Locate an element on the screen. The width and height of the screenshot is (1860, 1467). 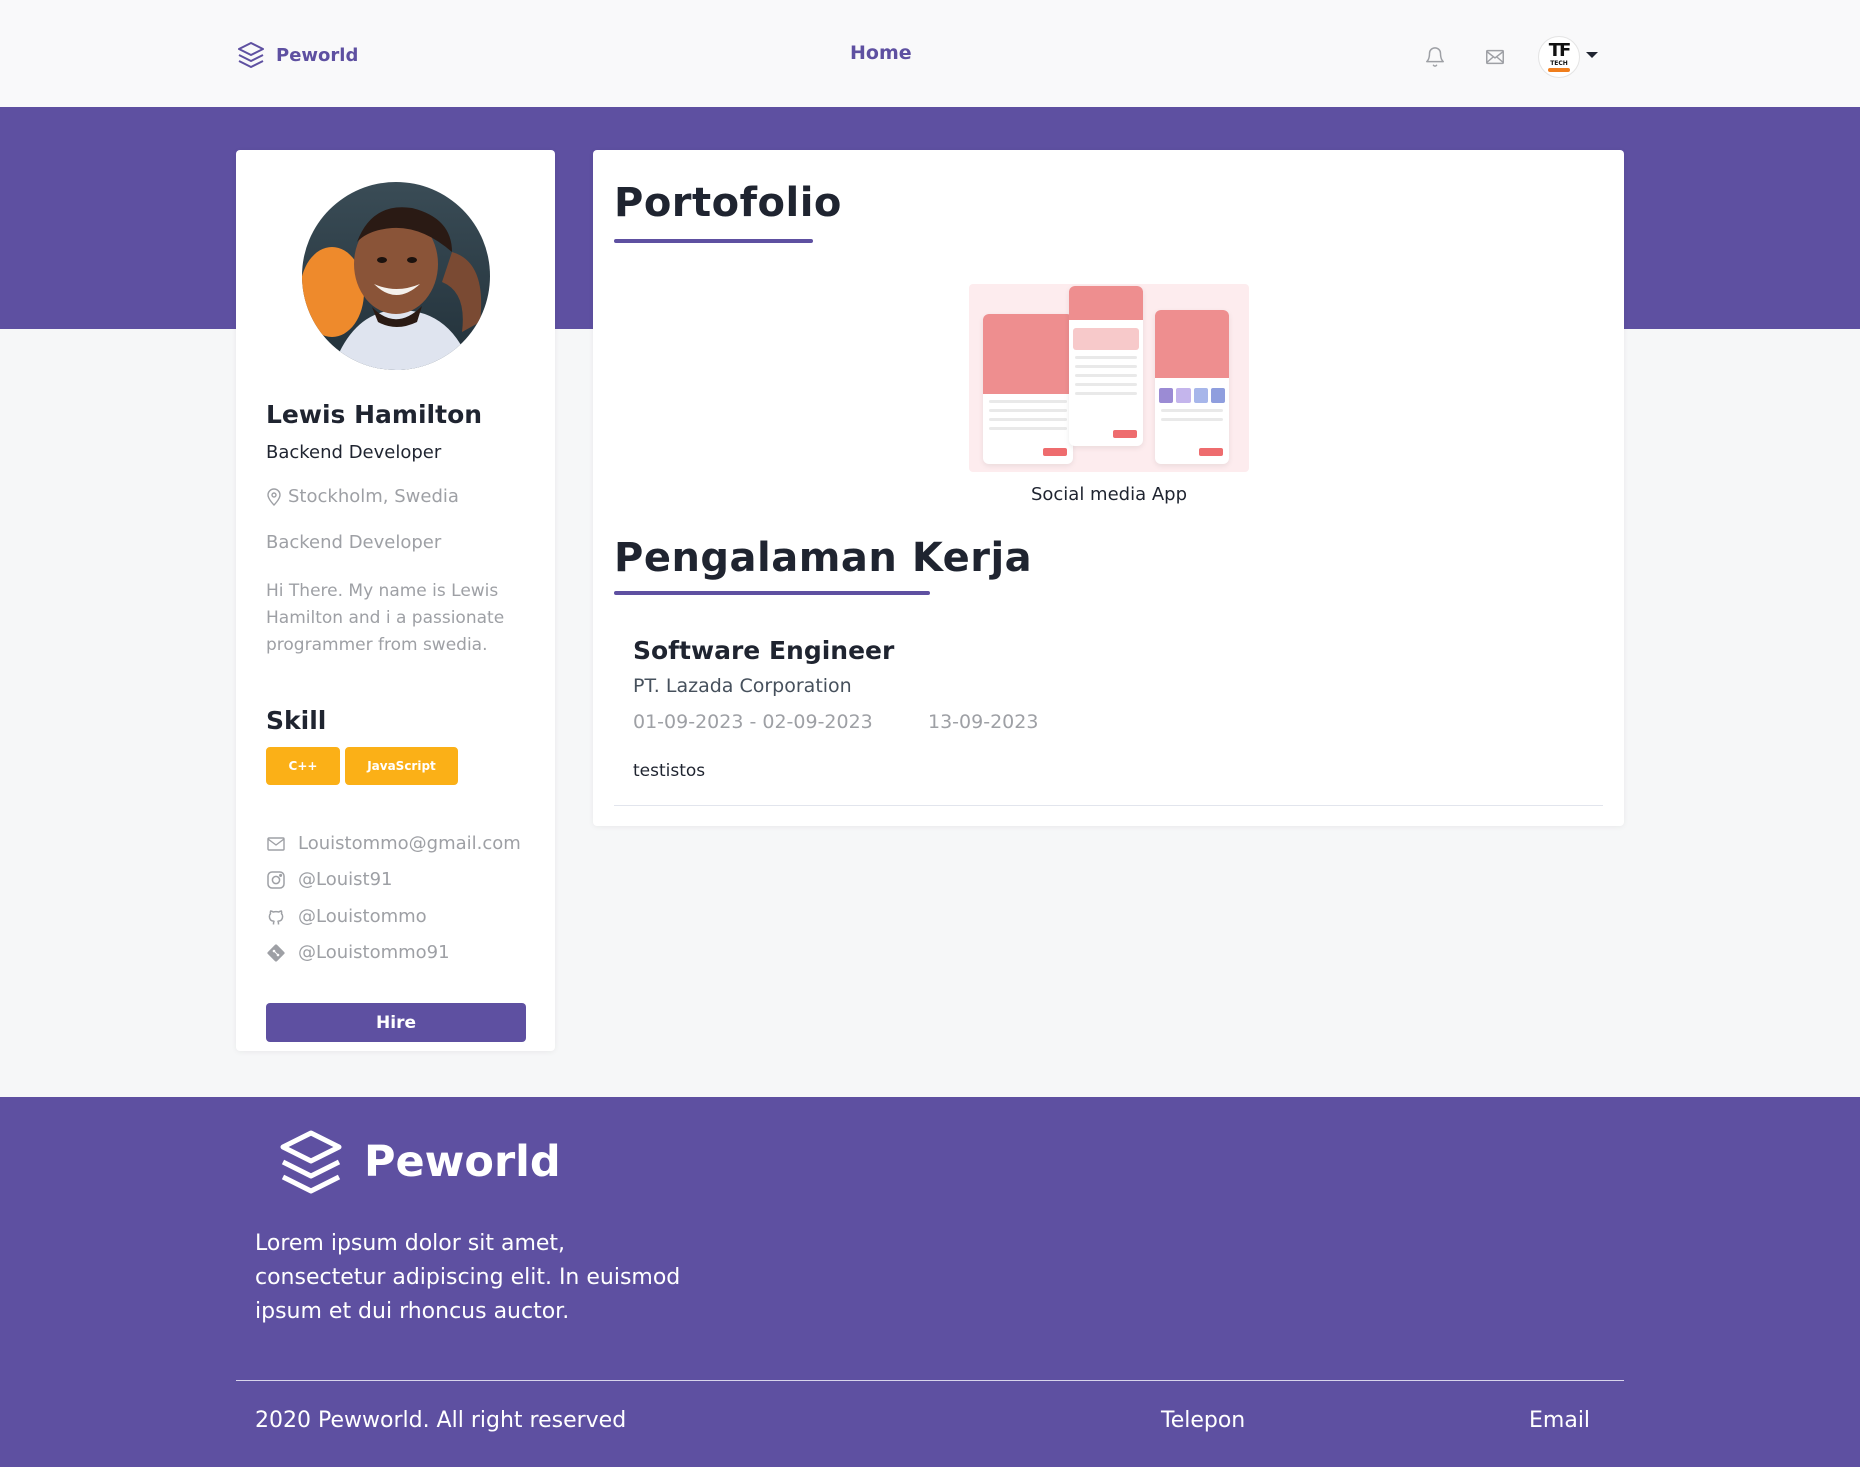
contact-gitlab: @Louistommo91 is located at coordinates (358, 952).